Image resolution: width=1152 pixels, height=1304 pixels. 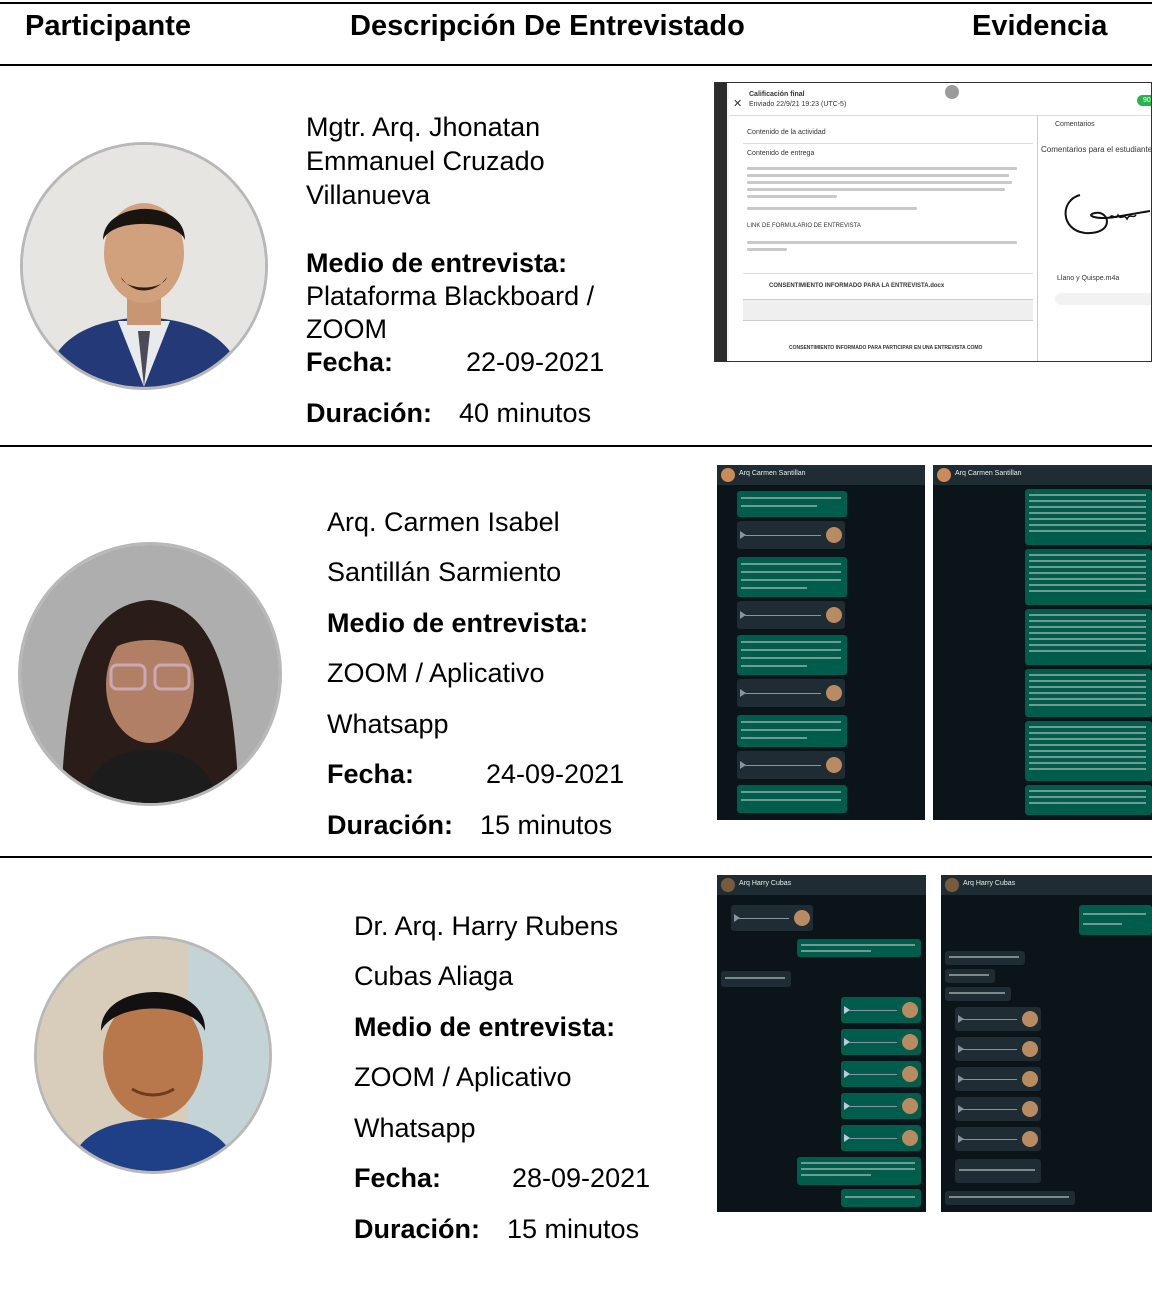 I want to click on doc-toolbar, so click(x=888, y=310).